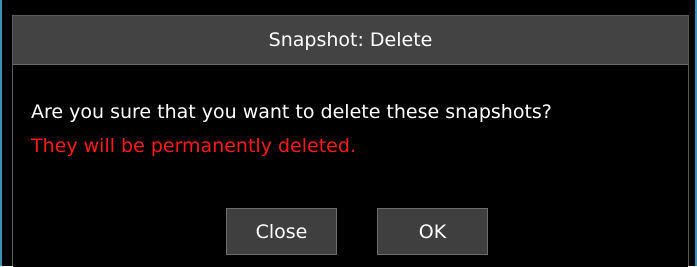  Describe the element at coordinates (193, 146) in the screenshot. I see `warning-message: They will be permanently deleted.` at that location.